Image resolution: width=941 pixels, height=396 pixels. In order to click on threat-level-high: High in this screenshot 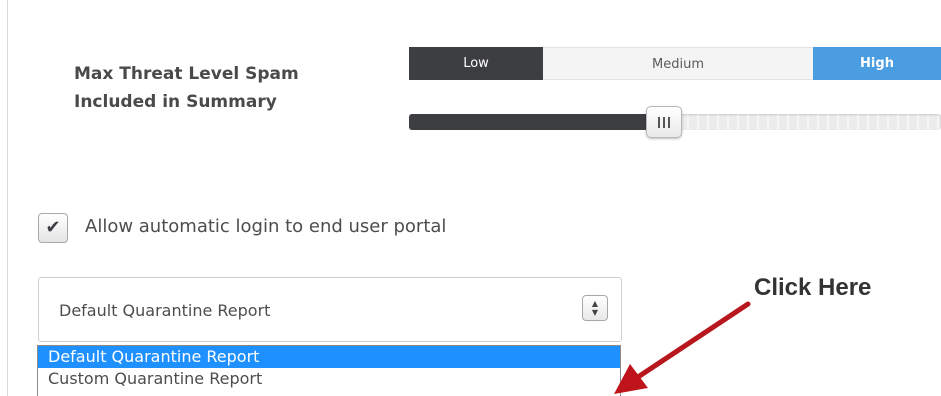, I will do `click(877, 63)`.